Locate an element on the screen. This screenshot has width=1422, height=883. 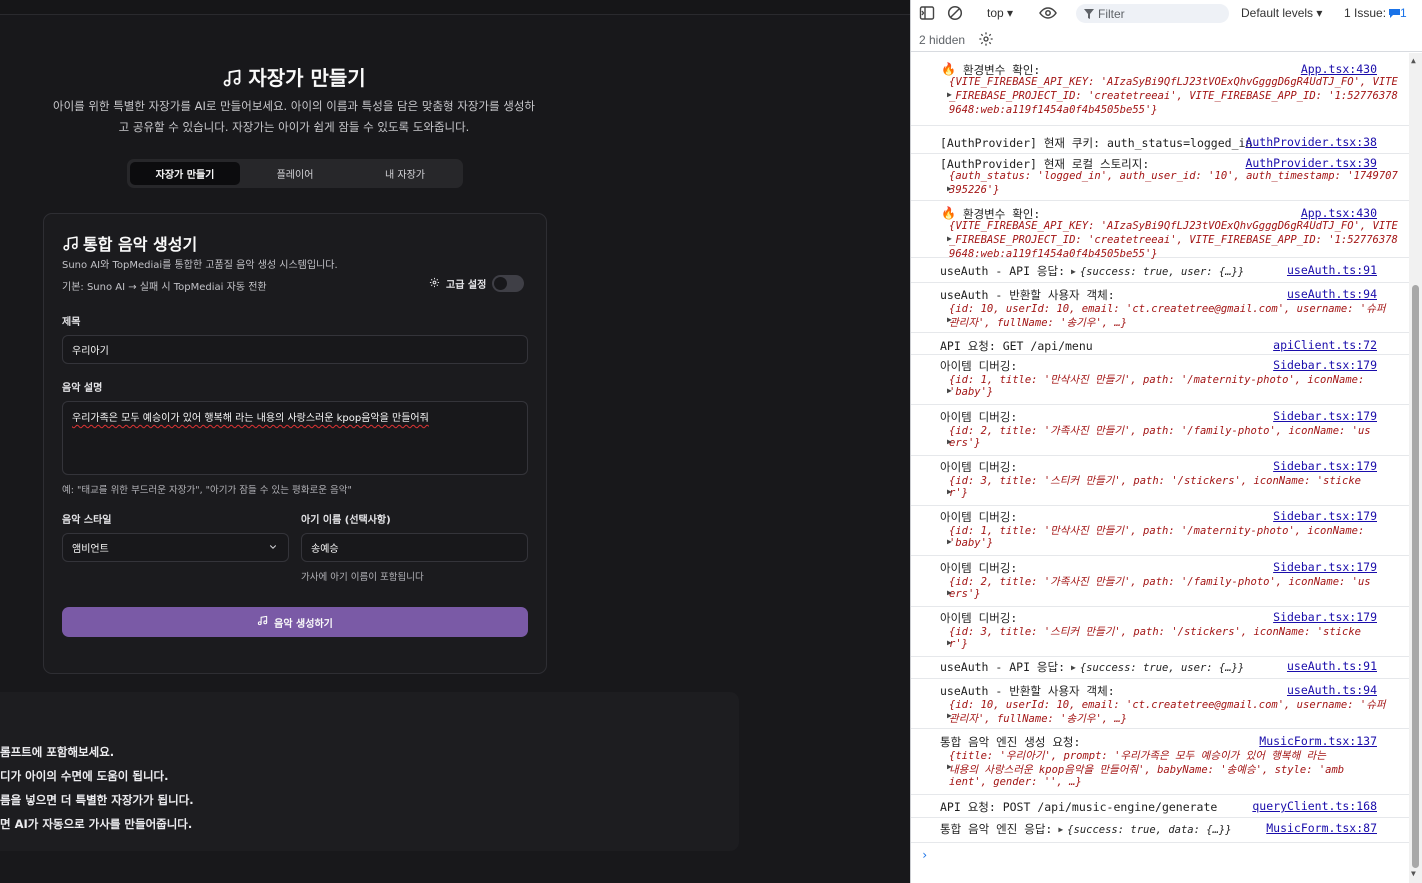
eye-icon is located at coordinates (1048, 14).